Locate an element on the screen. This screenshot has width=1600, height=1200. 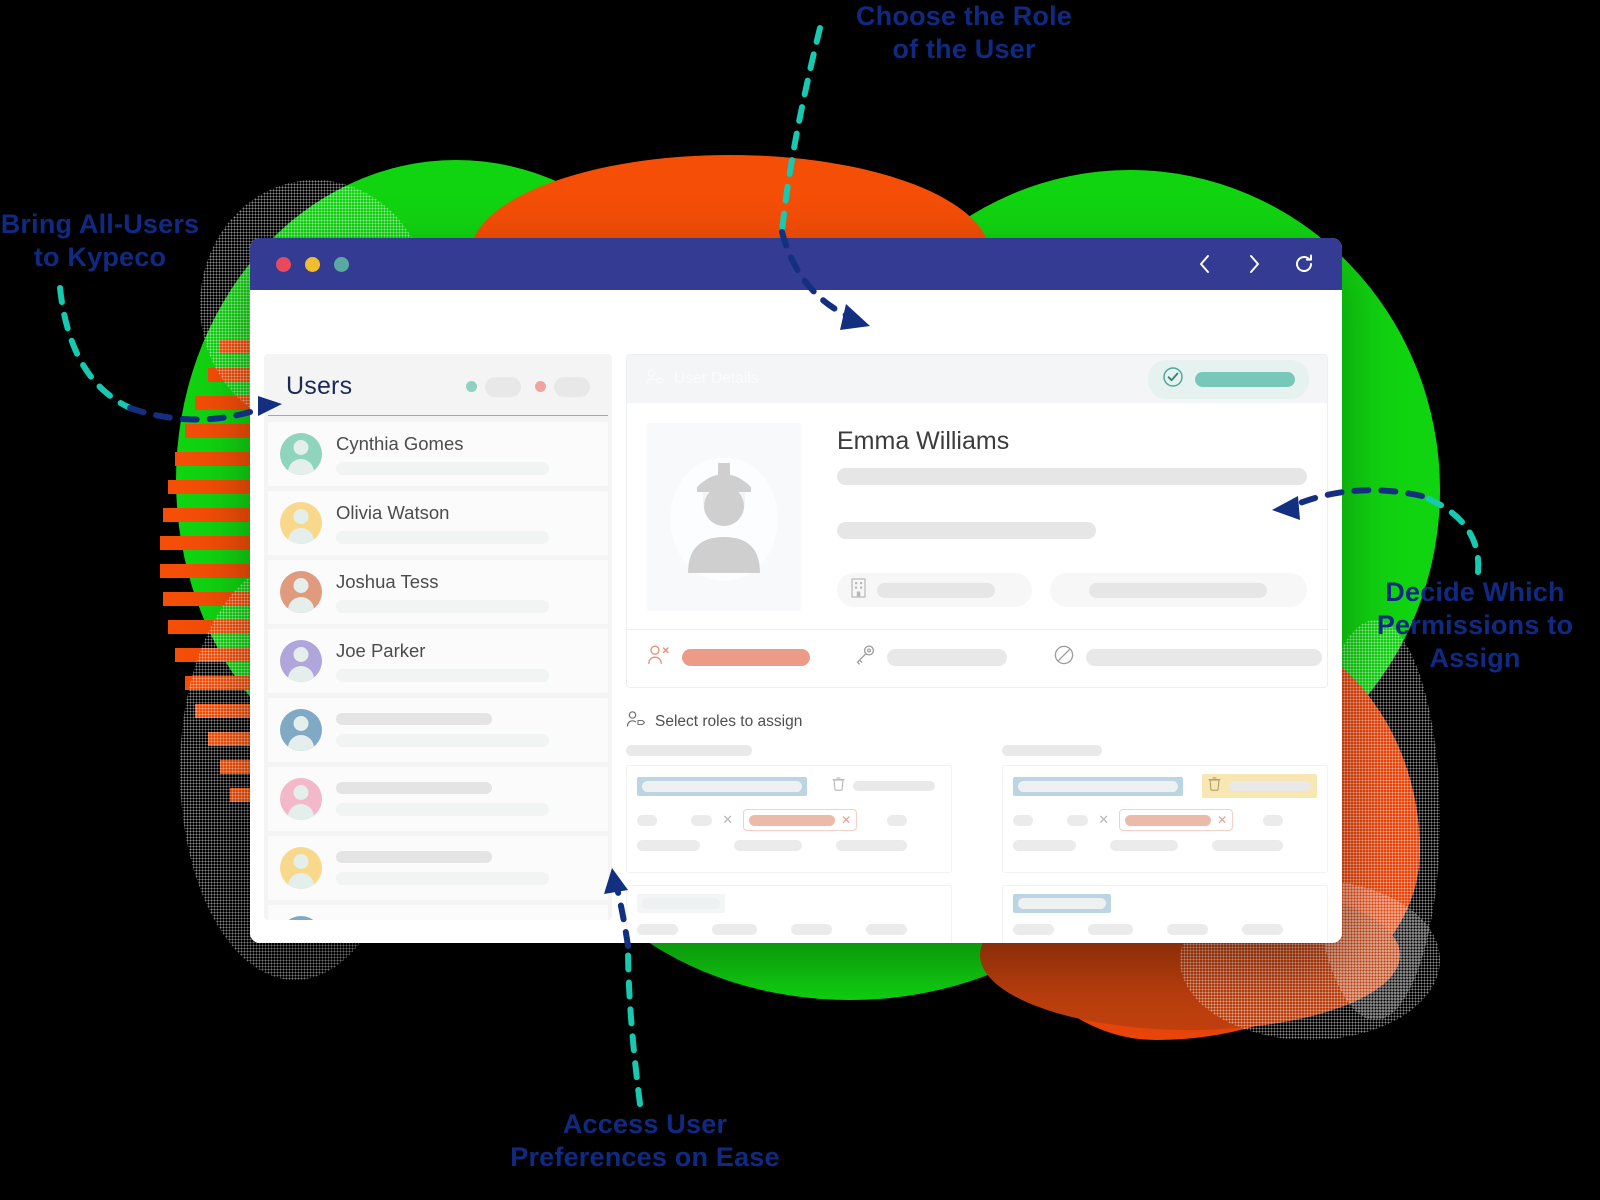
user-name: Joe Parker is located at coordinates (381, 650).